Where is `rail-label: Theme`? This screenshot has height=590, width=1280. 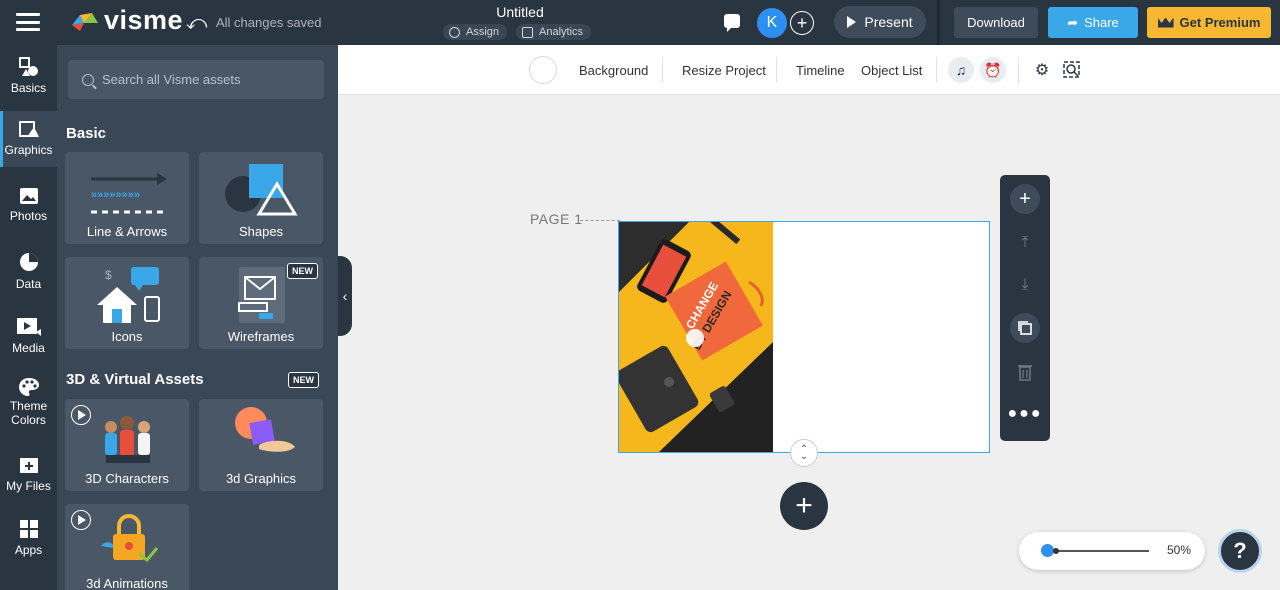 rail-label: Theme is located at coordinates (28, 406).